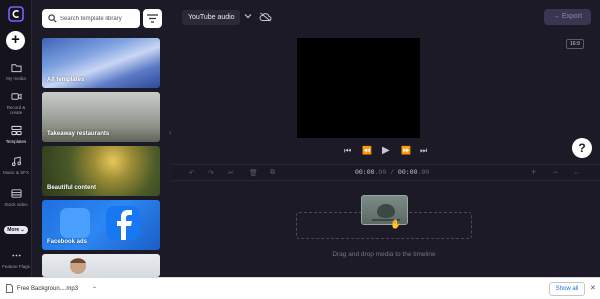  I want to click on template-card-title: All templates, so click(66, 80).